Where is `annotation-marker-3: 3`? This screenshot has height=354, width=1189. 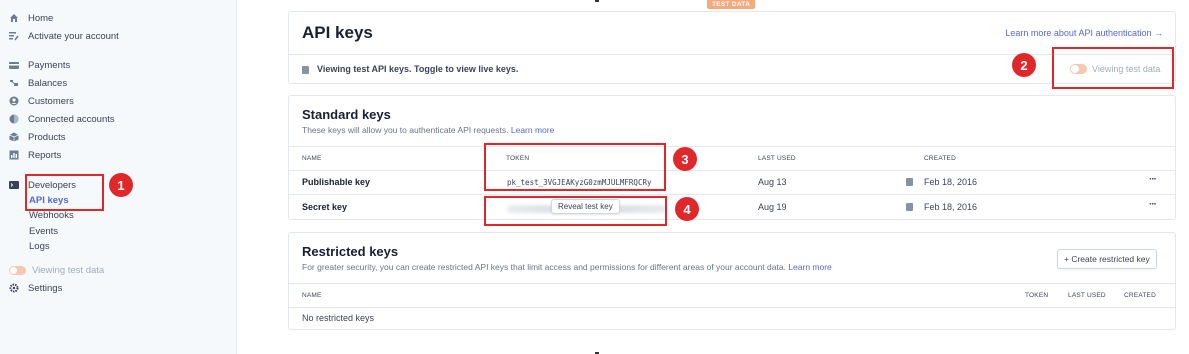
annotation-marker-3: 3 is located at coordinates (685, 159).